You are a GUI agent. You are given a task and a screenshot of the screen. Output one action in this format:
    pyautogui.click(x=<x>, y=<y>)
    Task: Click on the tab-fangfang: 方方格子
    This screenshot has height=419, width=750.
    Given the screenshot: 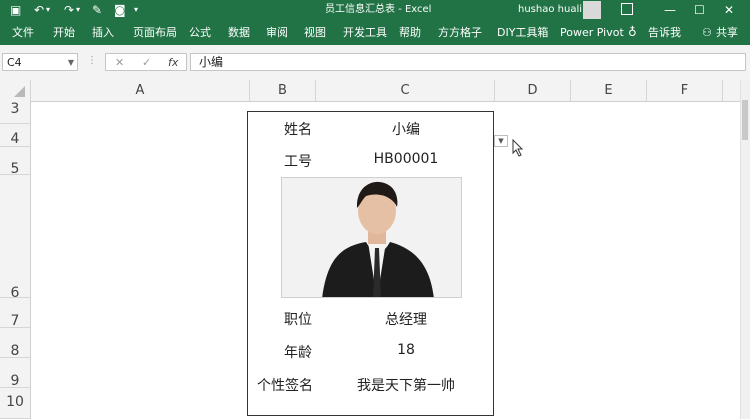 What is the action you would take?
    pyautogui.click(x=460, y=32)
    